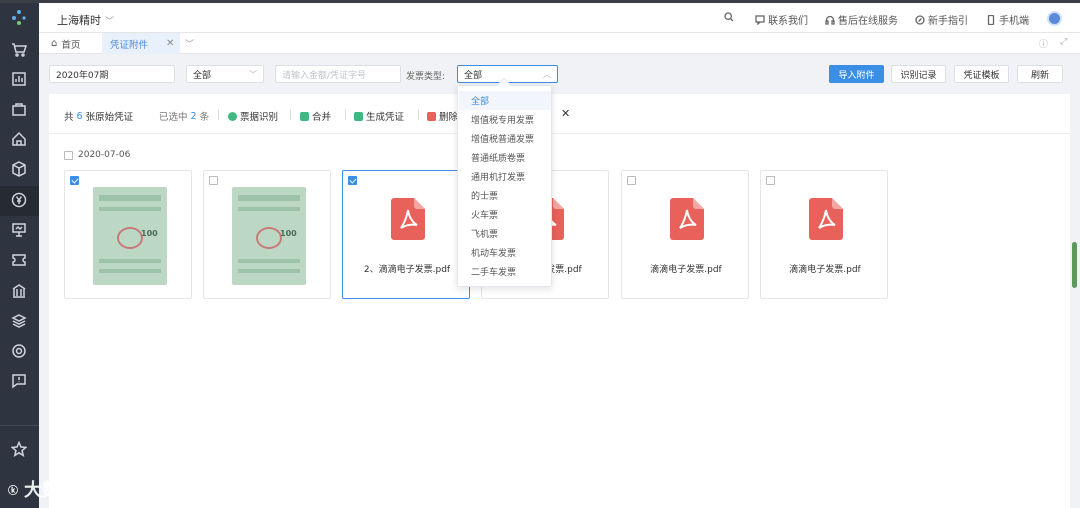  I want to click on dropdown-option: 通用机打发票, so click(505, 176).